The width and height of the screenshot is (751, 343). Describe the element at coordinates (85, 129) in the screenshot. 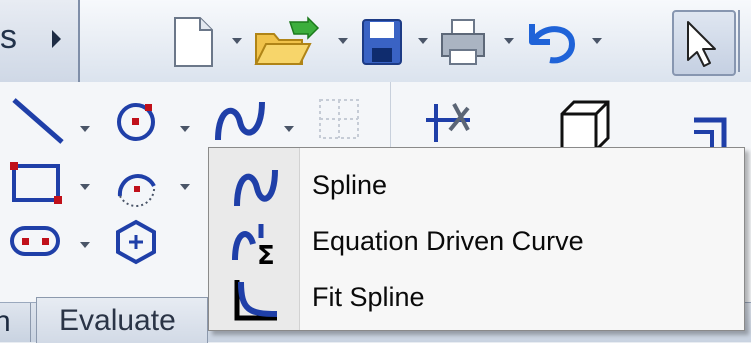

I see `line-dropdown-icon` at that location.